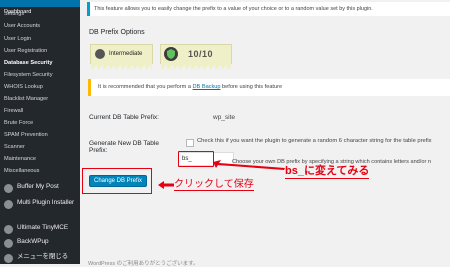 Image resolution: width=450 pixels, height=267 pixels. What do you see at coordinates (201, 54) in the screenshot?
I see `score-label: 10/10` at bounding box center [201, 54].